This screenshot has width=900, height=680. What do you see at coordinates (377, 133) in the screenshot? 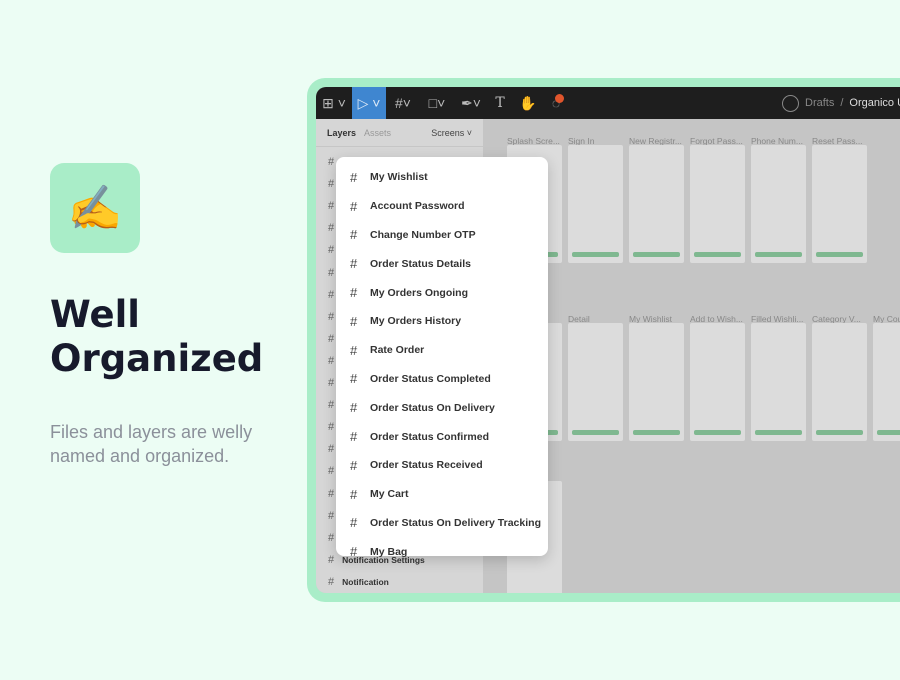
I see `tab-assets: Assets` at bounding box center [377, 133].